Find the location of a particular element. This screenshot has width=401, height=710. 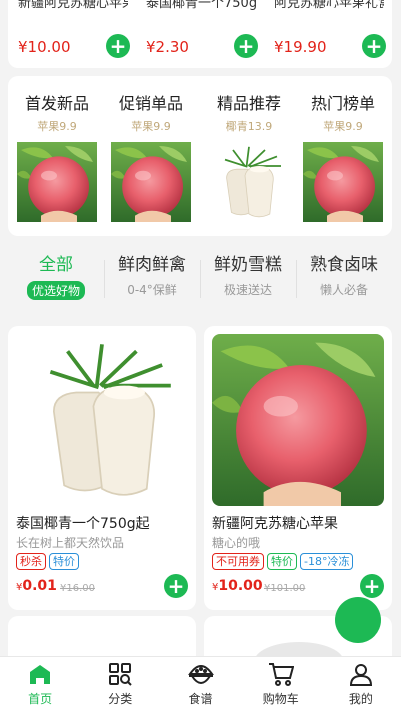

nav-label: 首页 is located at coordinates (40, 698).